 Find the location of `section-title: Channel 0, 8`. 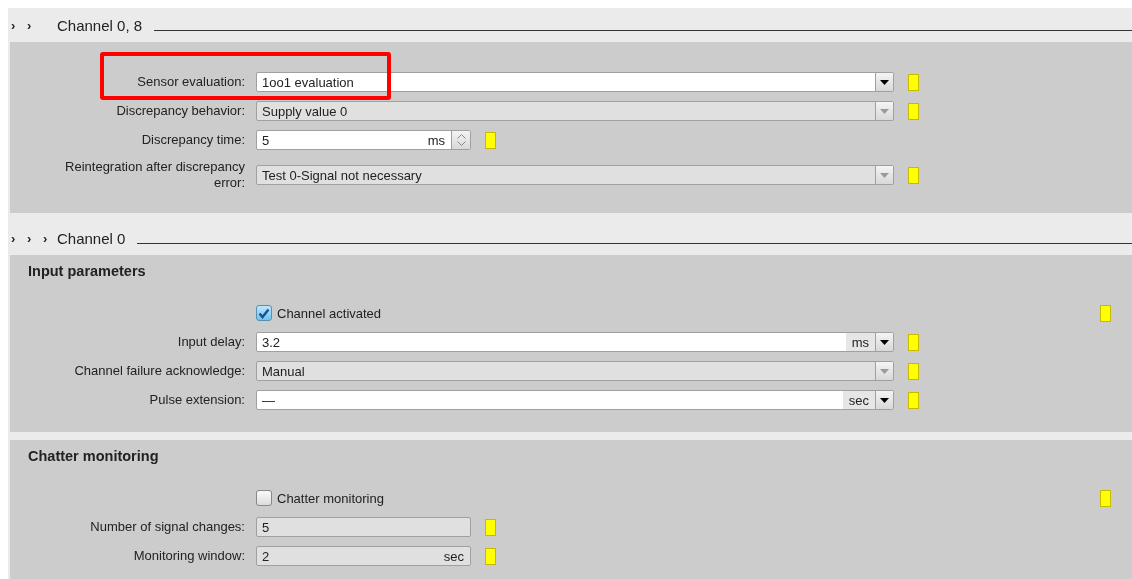

section-title: Channel 0, 8 is located at coordinates (100, 25).